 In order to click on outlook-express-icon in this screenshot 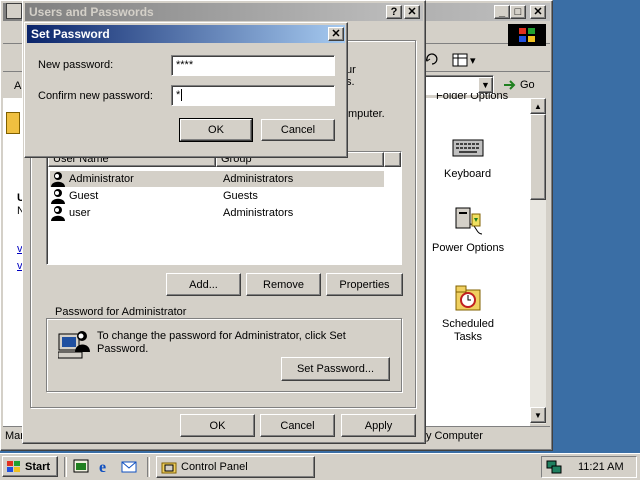, I will do `click(129, 466)`.